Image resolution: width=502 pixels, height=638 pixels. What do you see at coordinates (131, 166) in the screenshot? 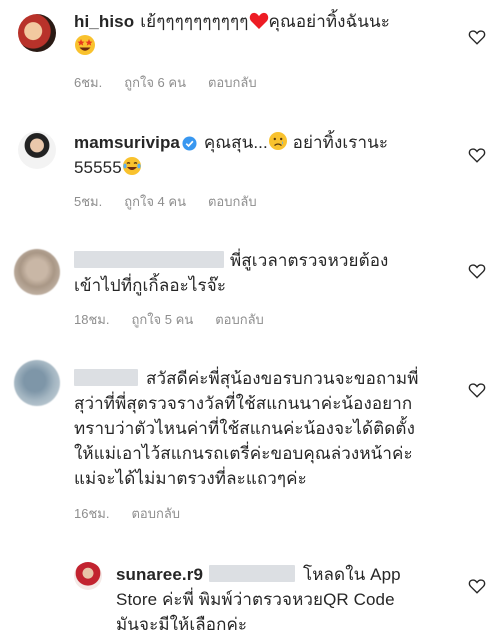
I see `laughing-tears-emoji` at bounding box center [131, 166].